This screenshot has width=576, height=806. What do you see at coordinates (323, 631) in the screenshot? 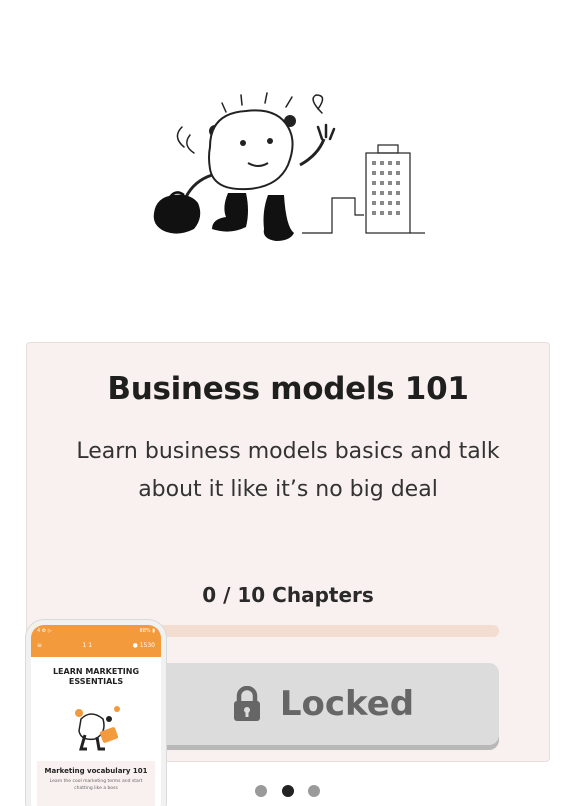
I see `progress-bar` at bounding box center [323, 631].